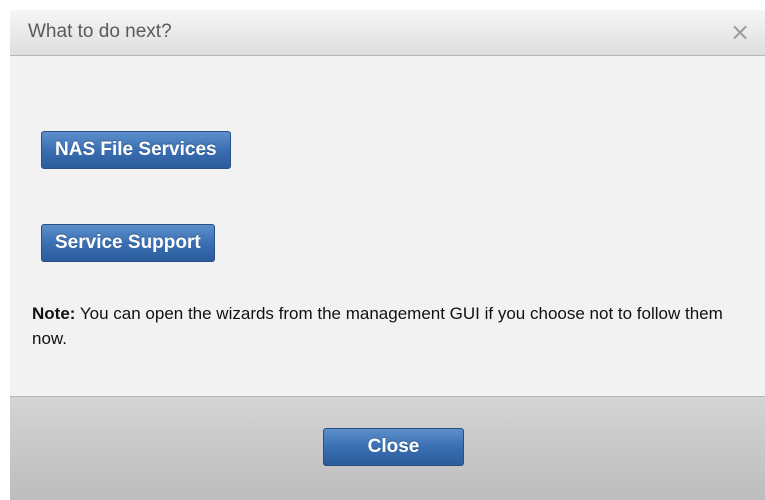  I want to click on note-label: Note:, so click(54, 313).